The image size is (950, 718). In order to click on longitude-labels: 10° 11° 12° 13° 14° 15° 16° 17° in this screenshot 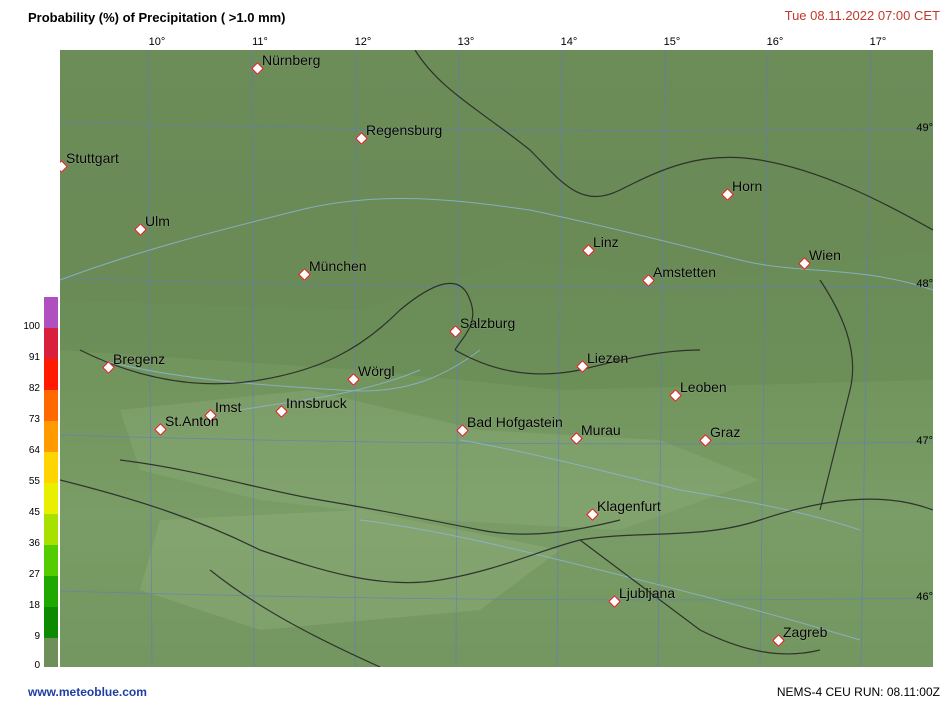, I will do `click(475, 43)`.